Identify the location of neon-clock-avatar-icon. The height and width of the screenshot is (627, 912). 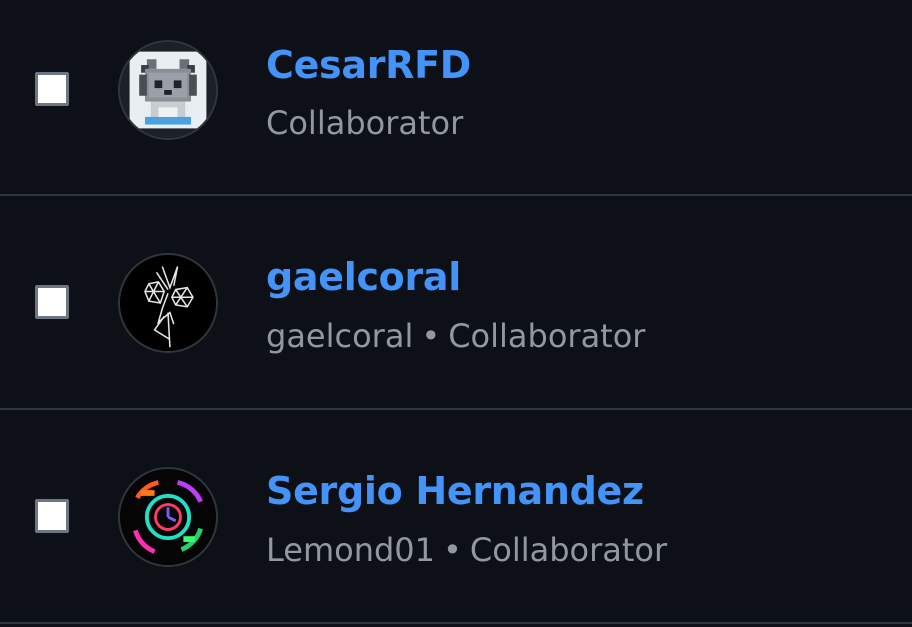
(168, 517).